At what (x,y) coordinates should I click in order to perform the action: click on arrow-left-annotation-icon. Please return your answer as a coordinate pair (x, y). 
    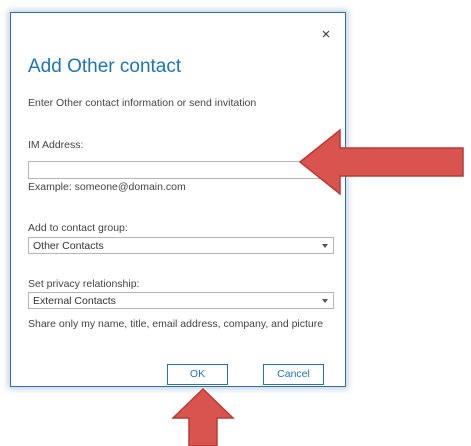
    Looking at the image, I should click on (381, 162).